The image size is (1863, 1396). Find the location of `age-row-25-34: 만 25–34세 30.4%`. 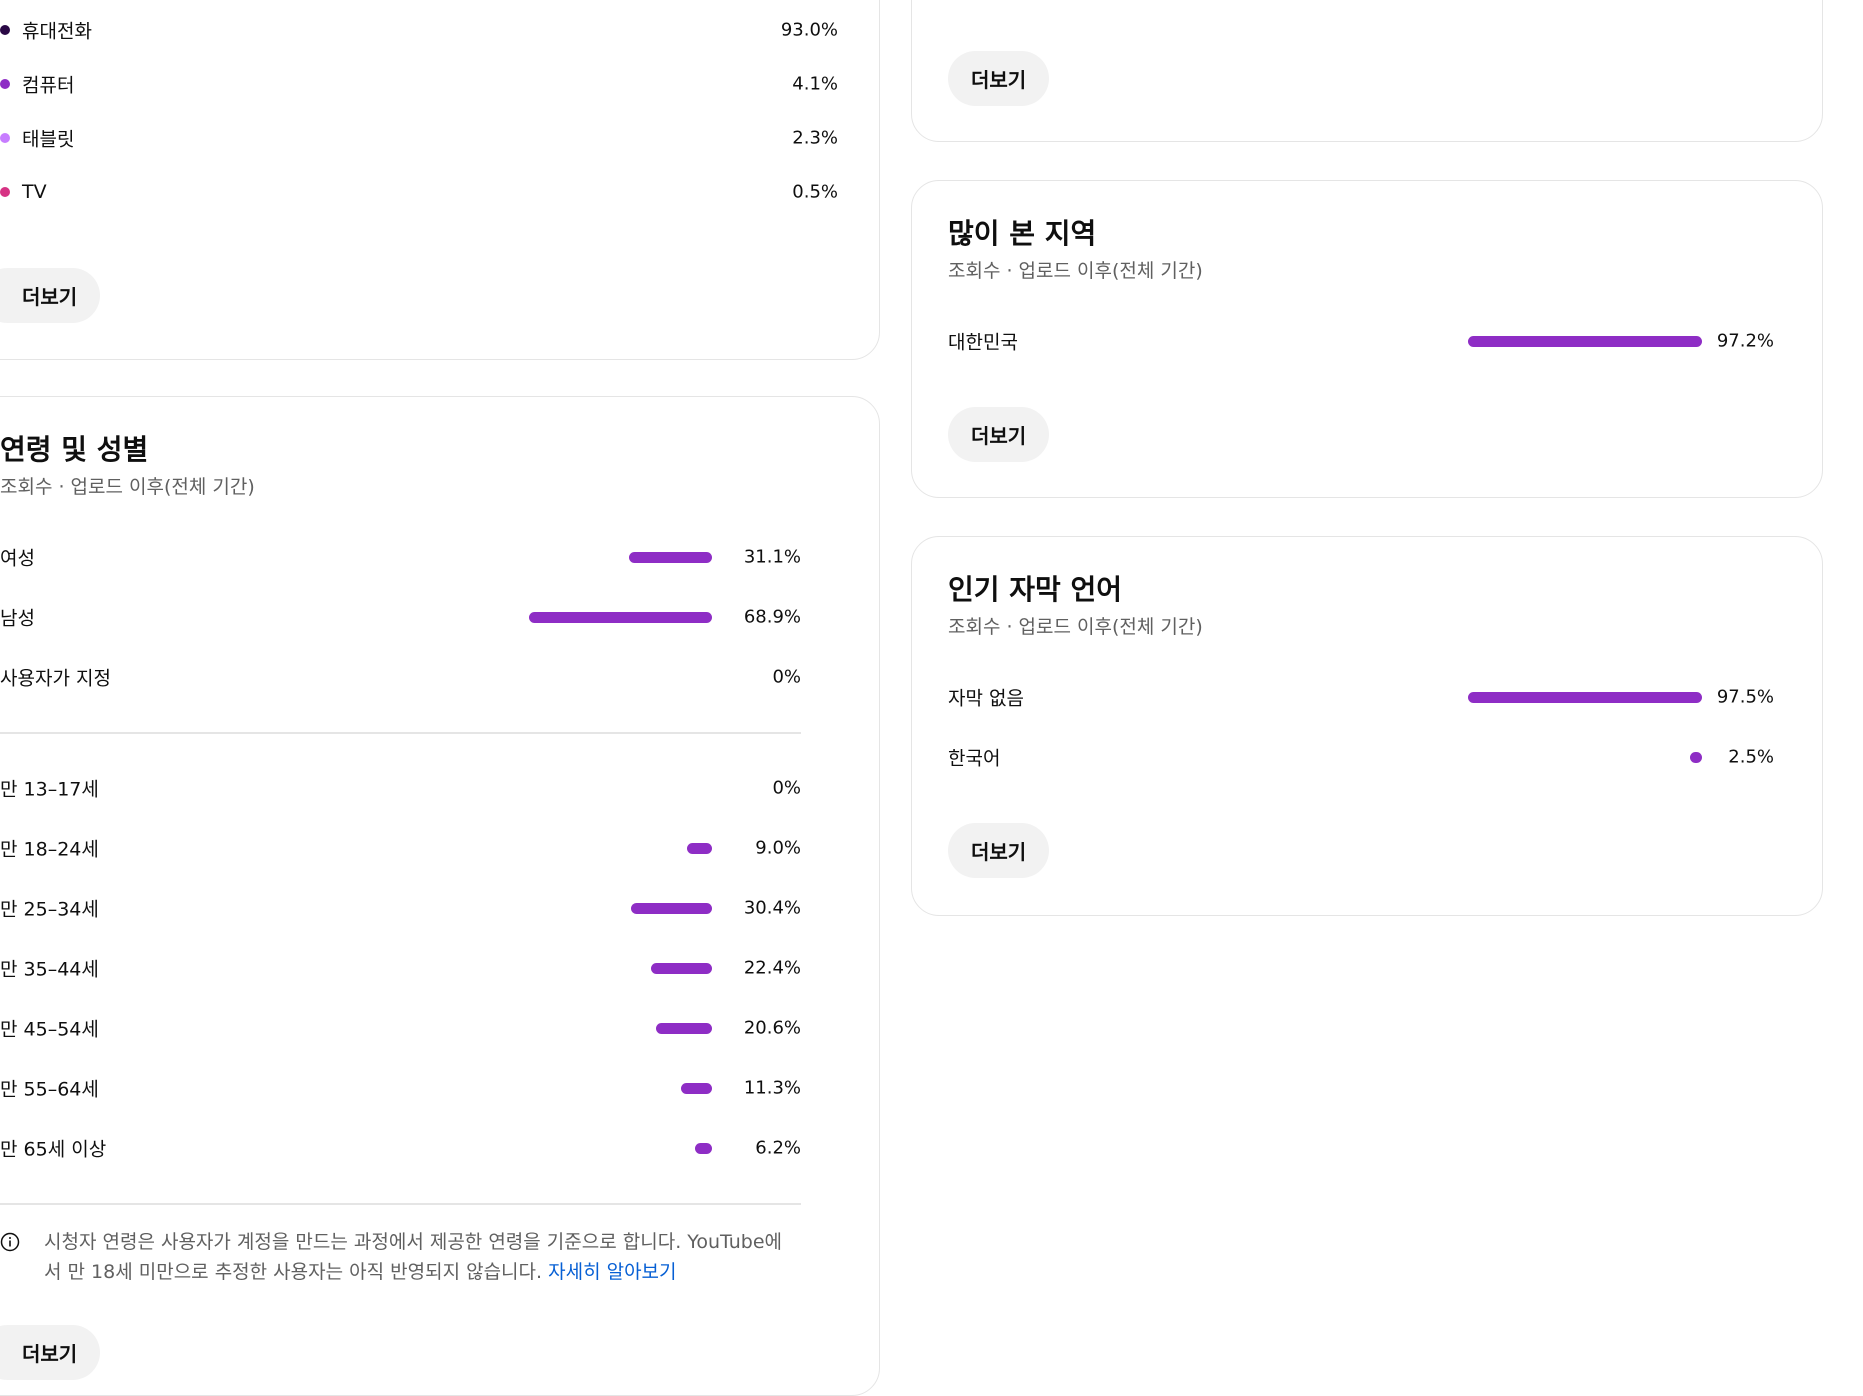

age-row-25-34: 만 25–34세 30.4% is located at coordinates (400, 908).